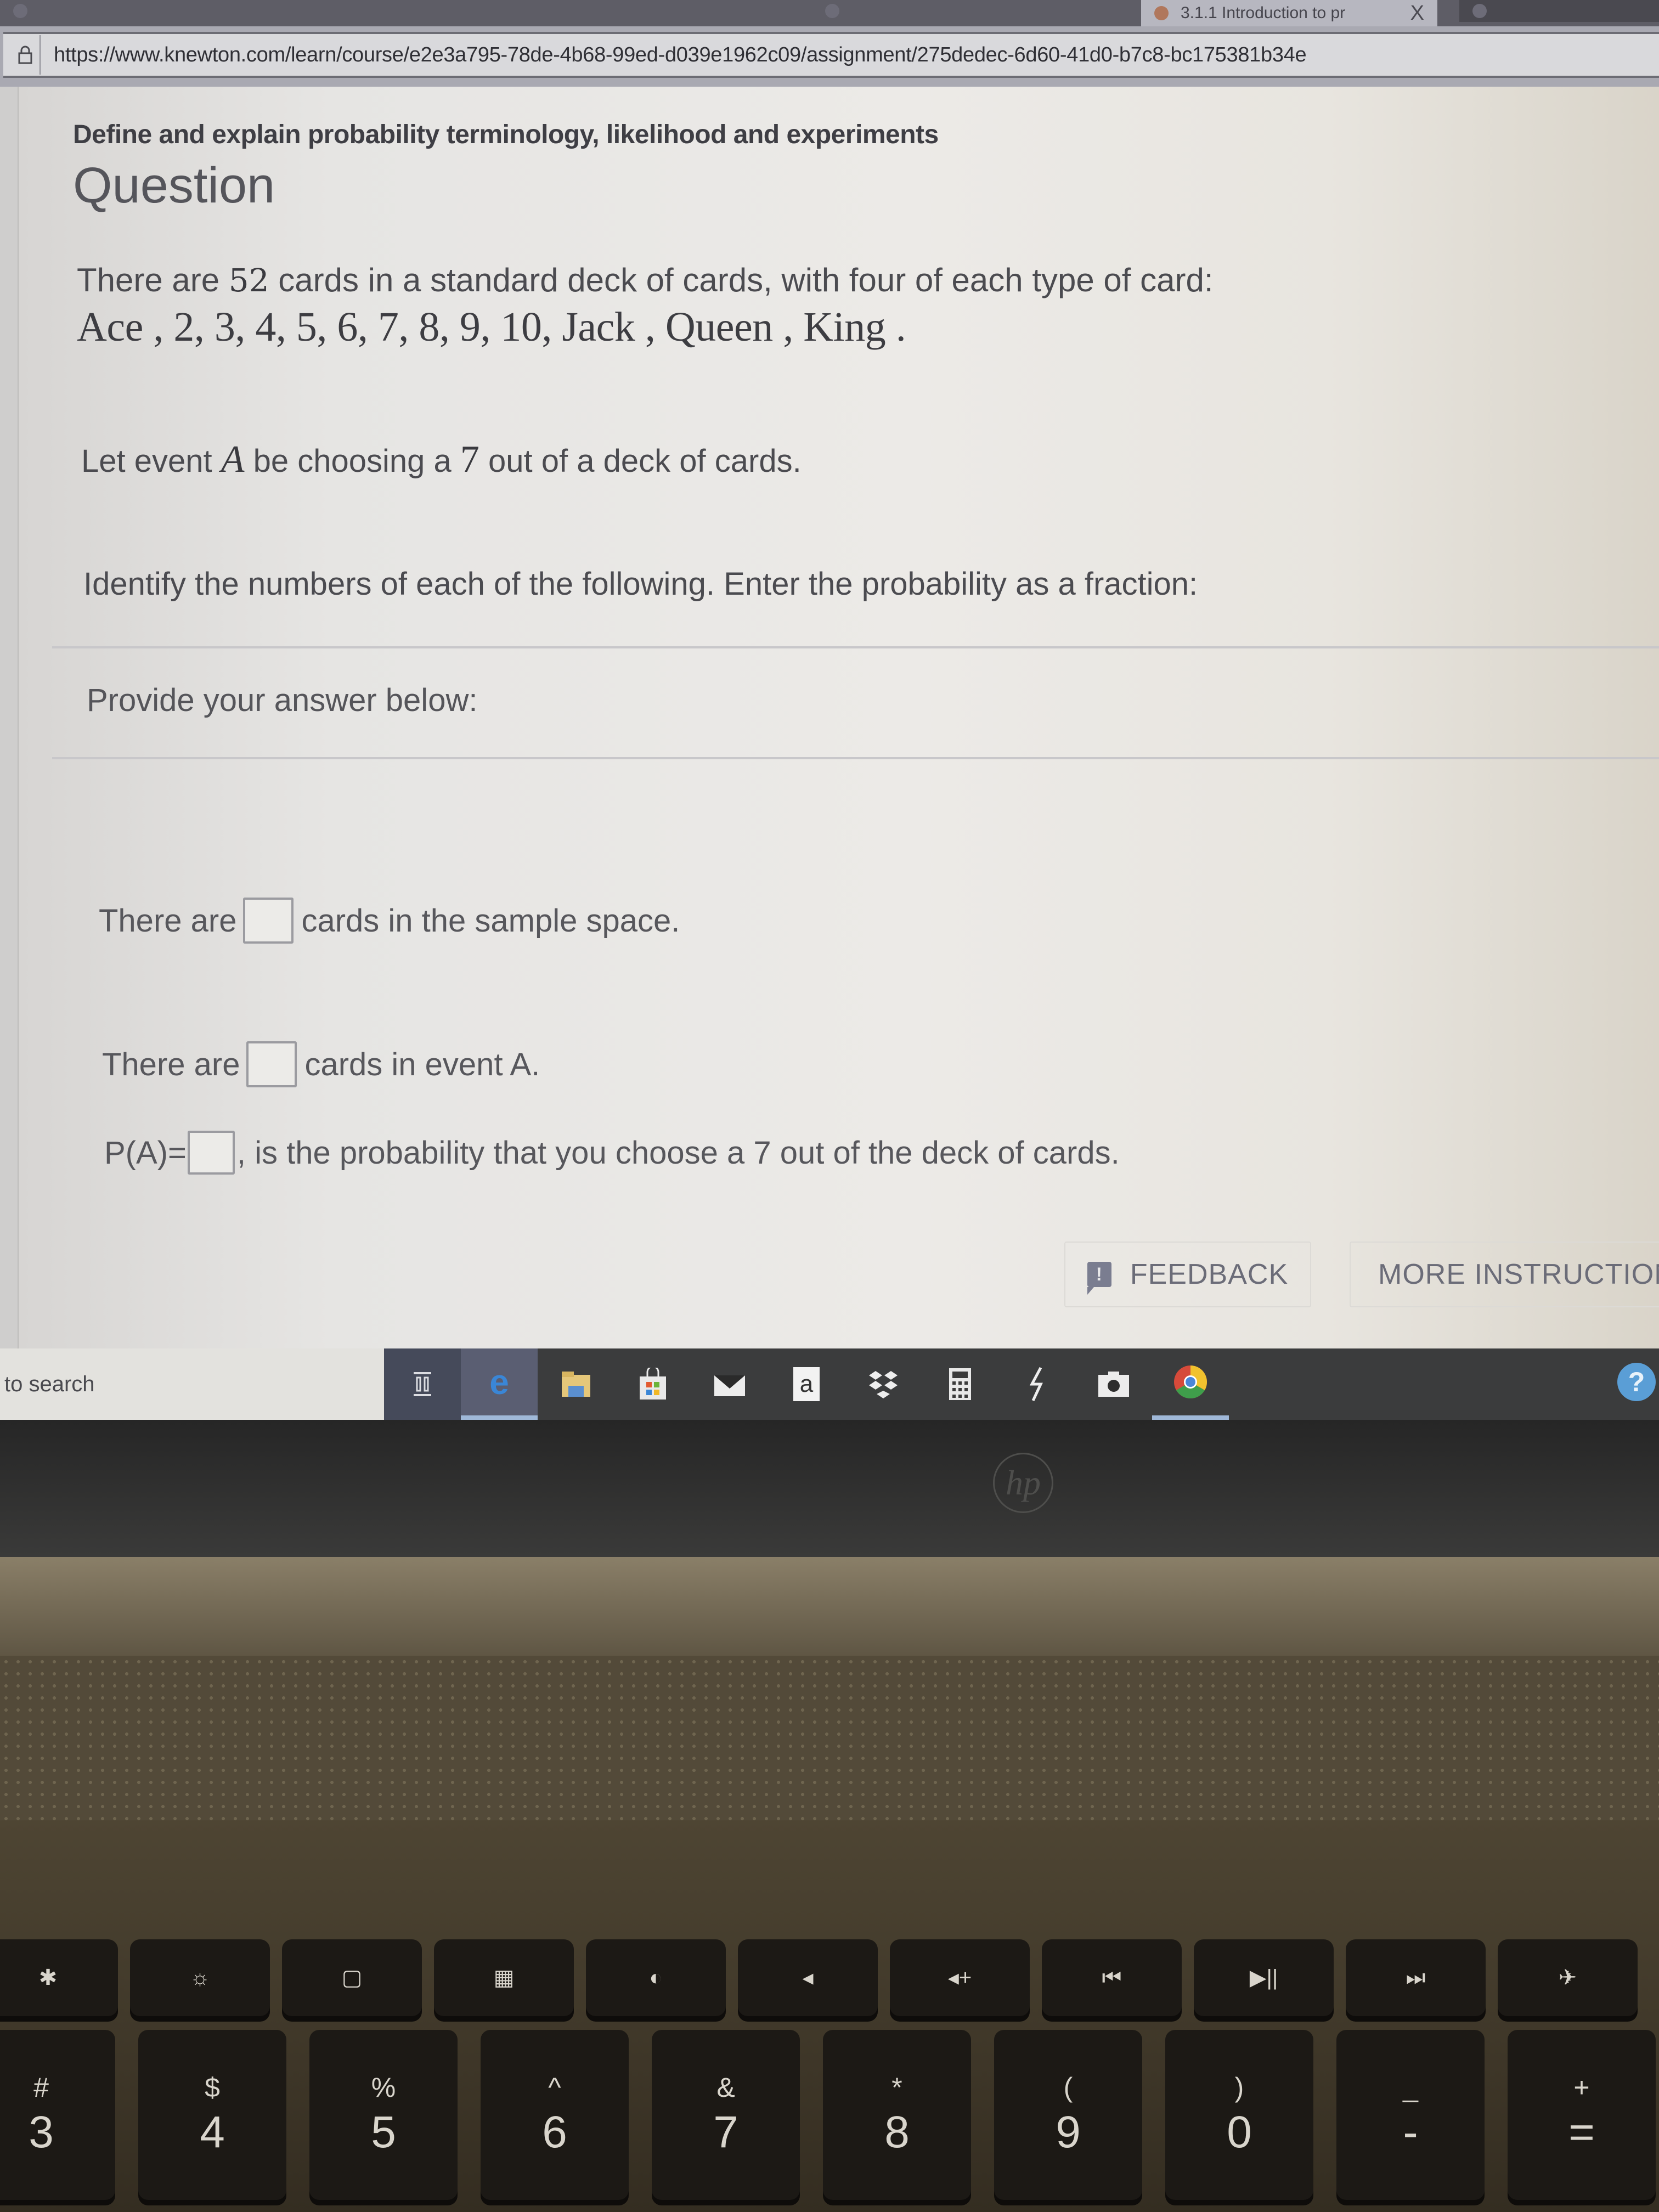 The width and height of the screenshot is (1659, 2212). Describe the element at coordinates (1289, 13) in the screenshot. I see `browser-tab-active: 3.1.1 Introduction to pr X` at that location.